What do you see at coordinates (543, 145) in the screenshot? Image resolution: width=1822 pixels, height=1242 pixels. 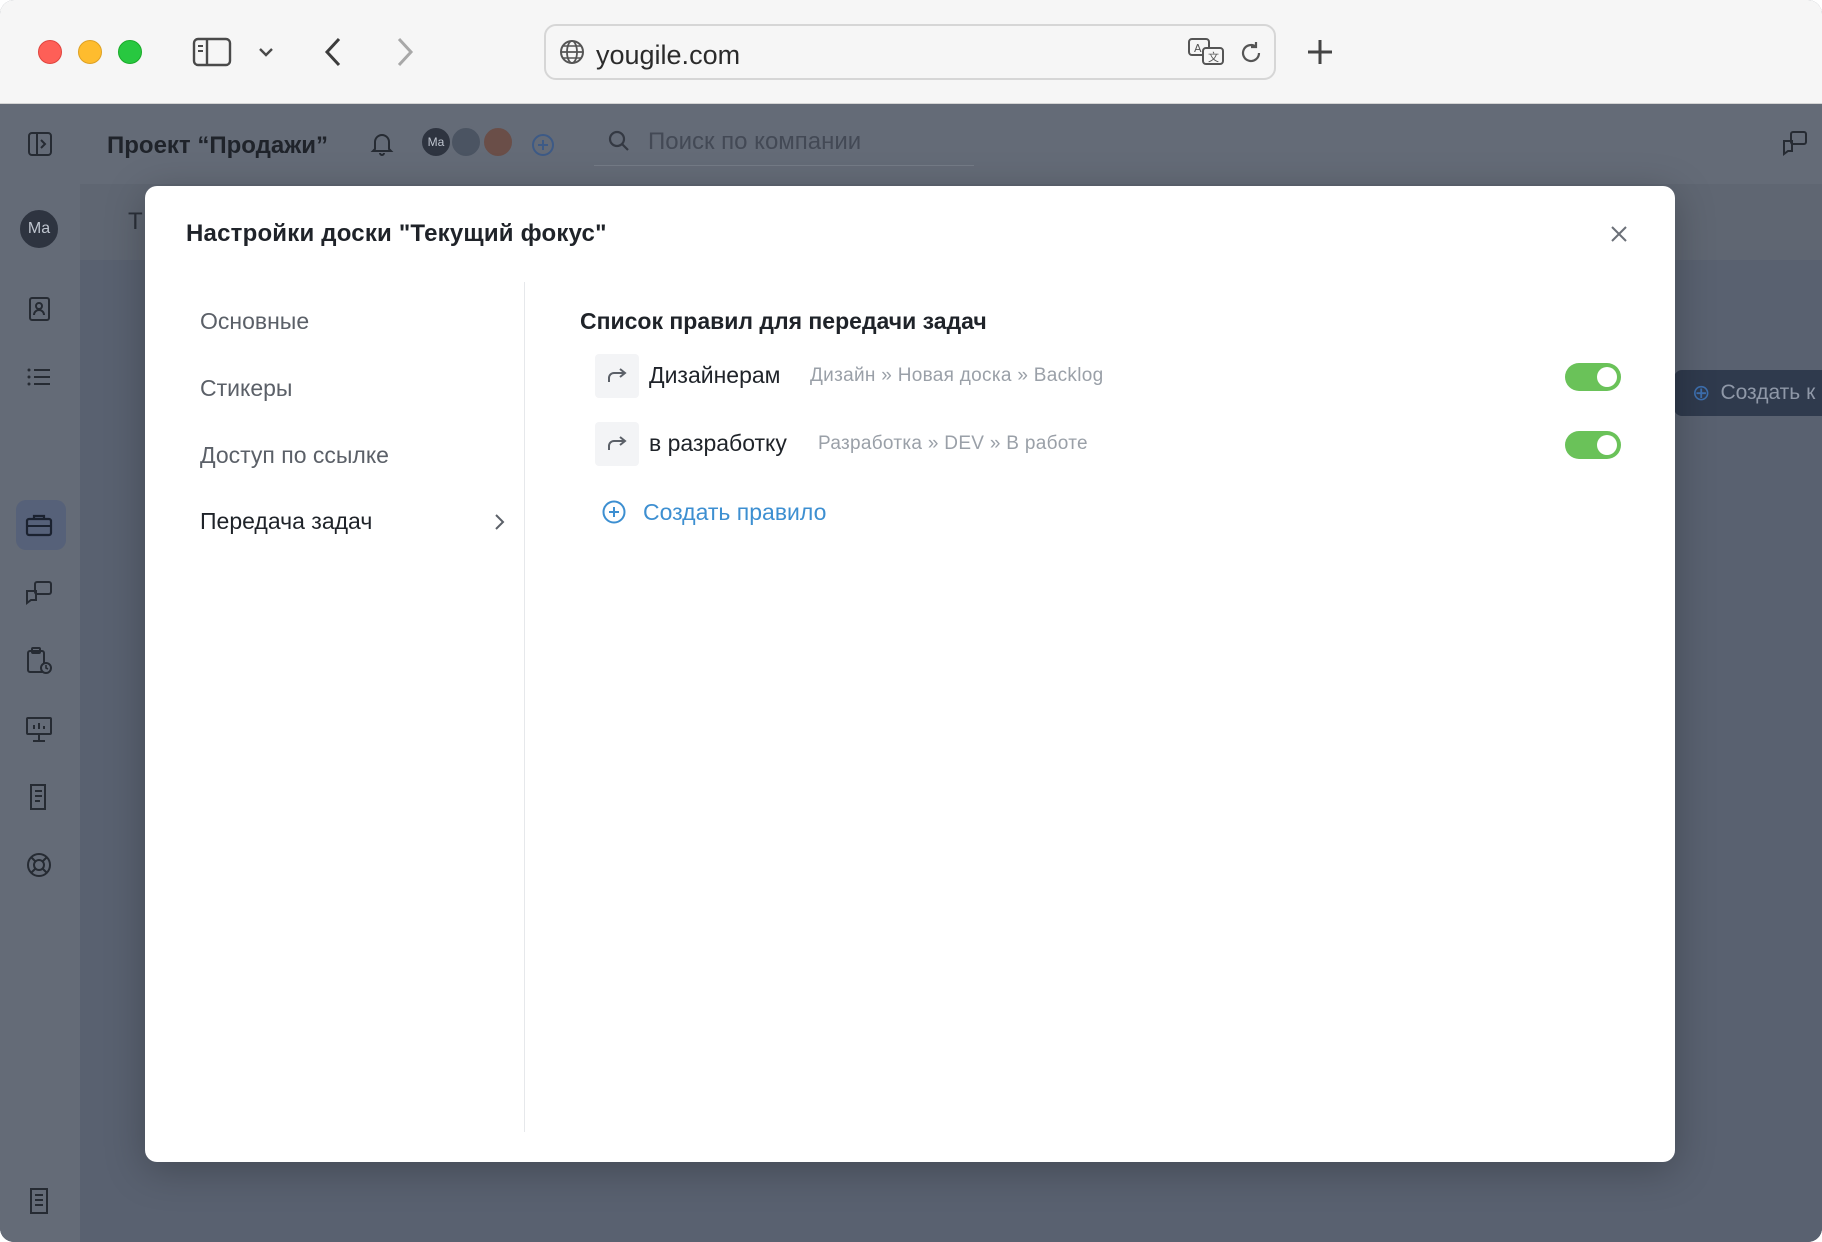 I see `add-member-icon` at bounding box center [543, 145].